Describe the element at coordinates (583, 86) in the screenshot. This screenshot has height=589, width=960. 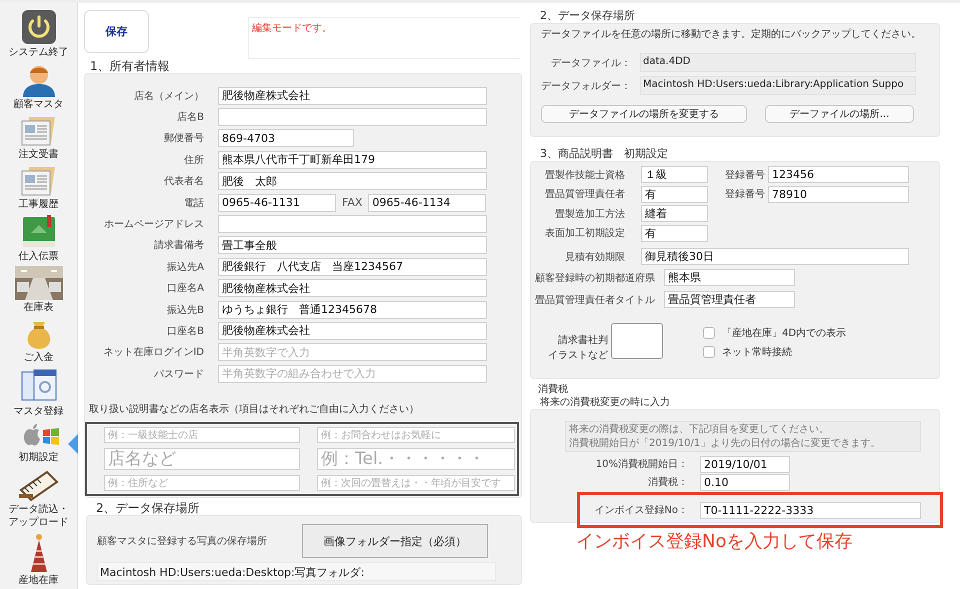
I see `field-label: データフォルダー：` at that location.